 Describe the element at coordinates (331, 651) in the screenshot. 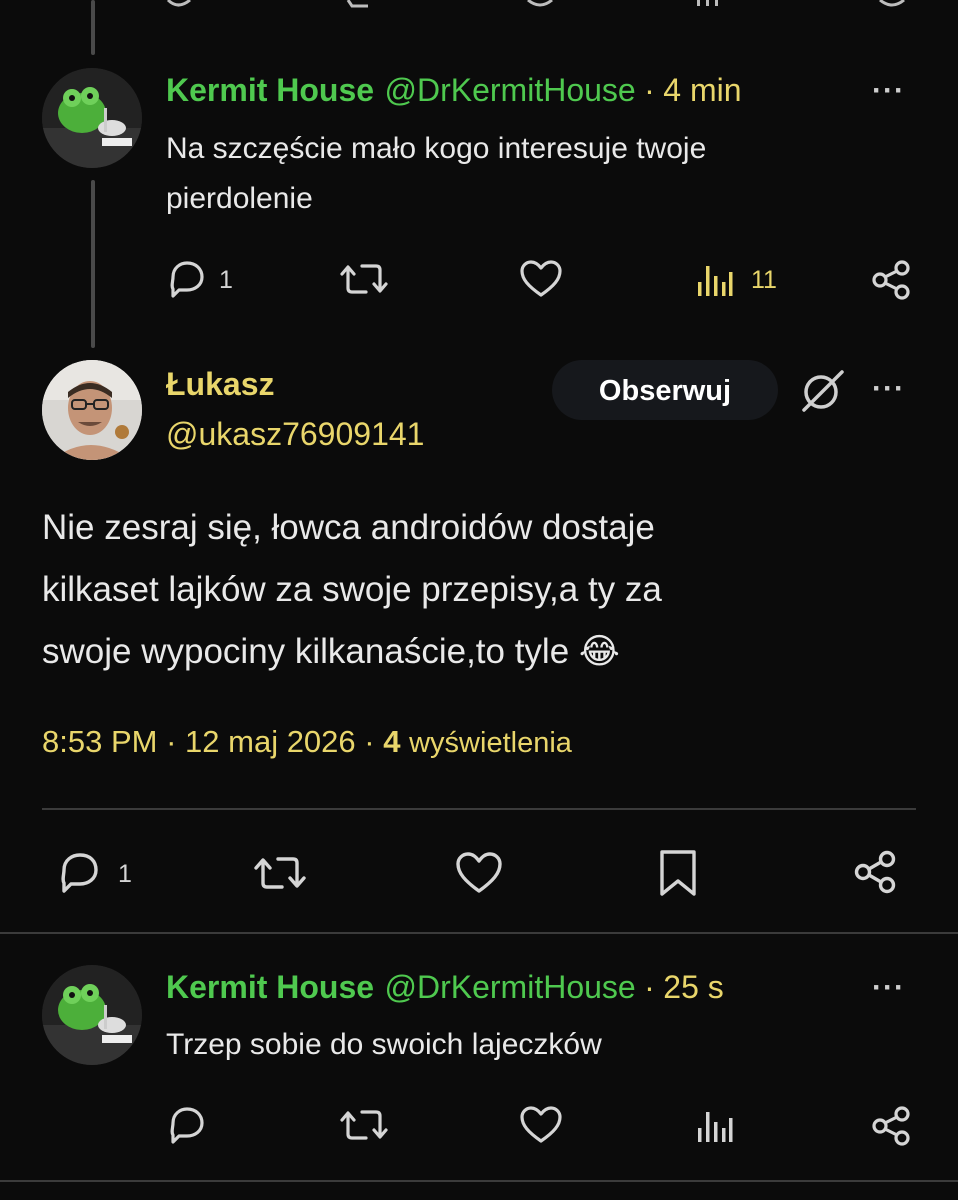

I see `tweet-text-line: swoje wypociny kilkanaście,to tyle 😂` at that location.